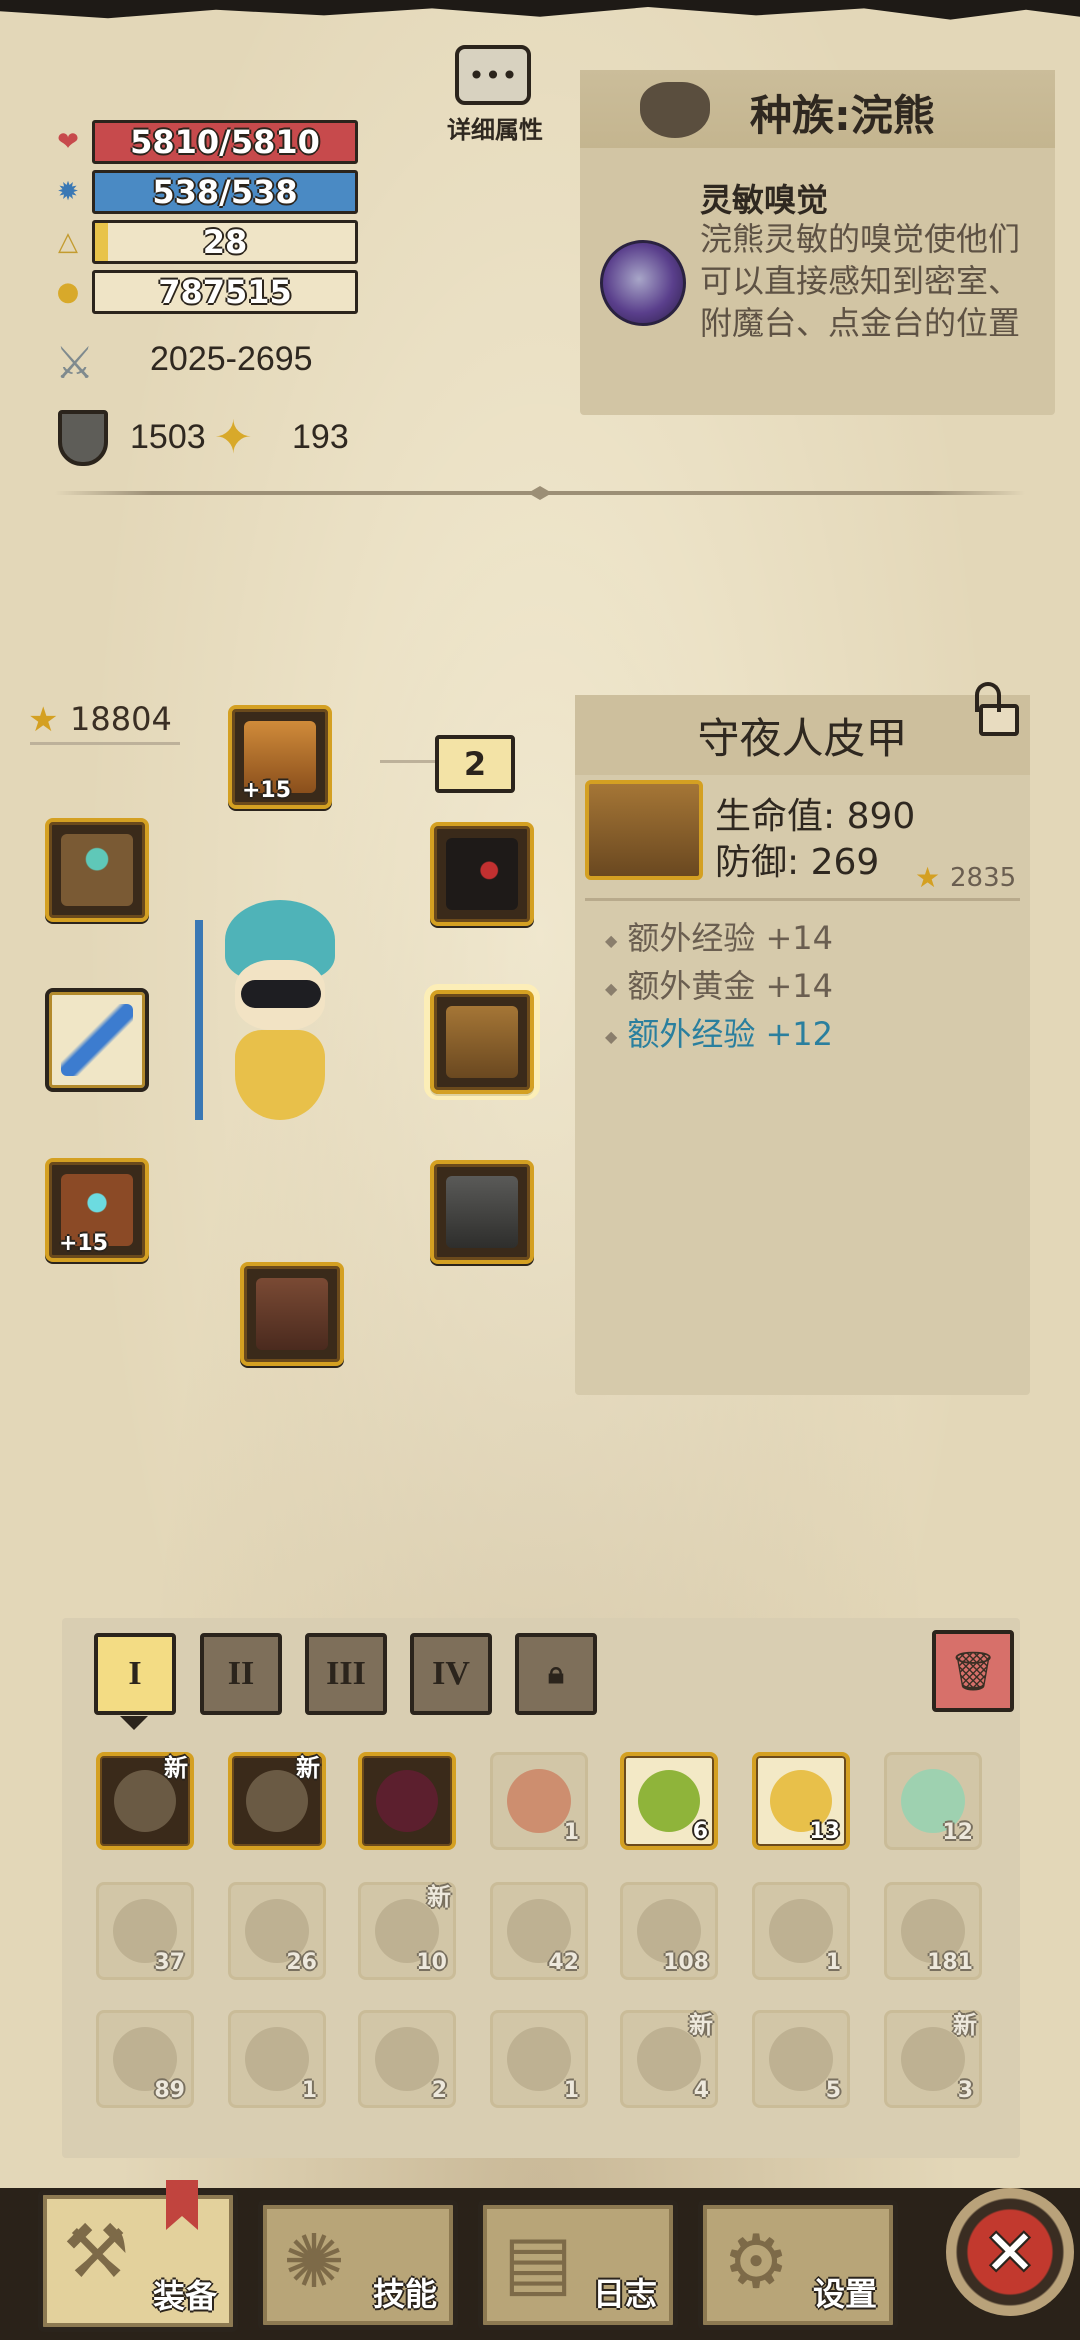 The width and height of the screenshot is (1080, 2340). I want to click on item-name: 守夜人皮甲, so click(802, 735).